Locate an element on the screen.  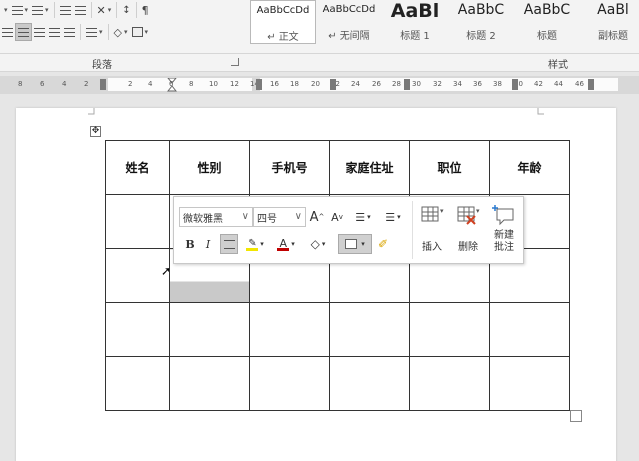
style-item: AaBl 标题 1 is located at coordinates (415, 22).